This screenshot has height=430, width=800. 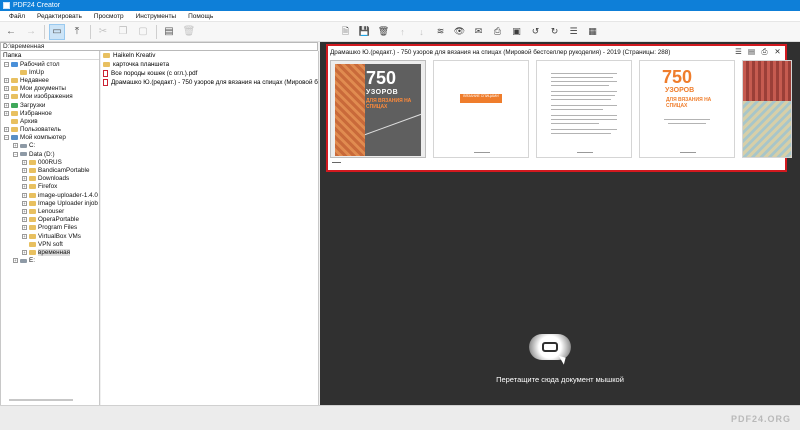 I want to click on tree-item: + Firefox, so click(x=50, y=187).